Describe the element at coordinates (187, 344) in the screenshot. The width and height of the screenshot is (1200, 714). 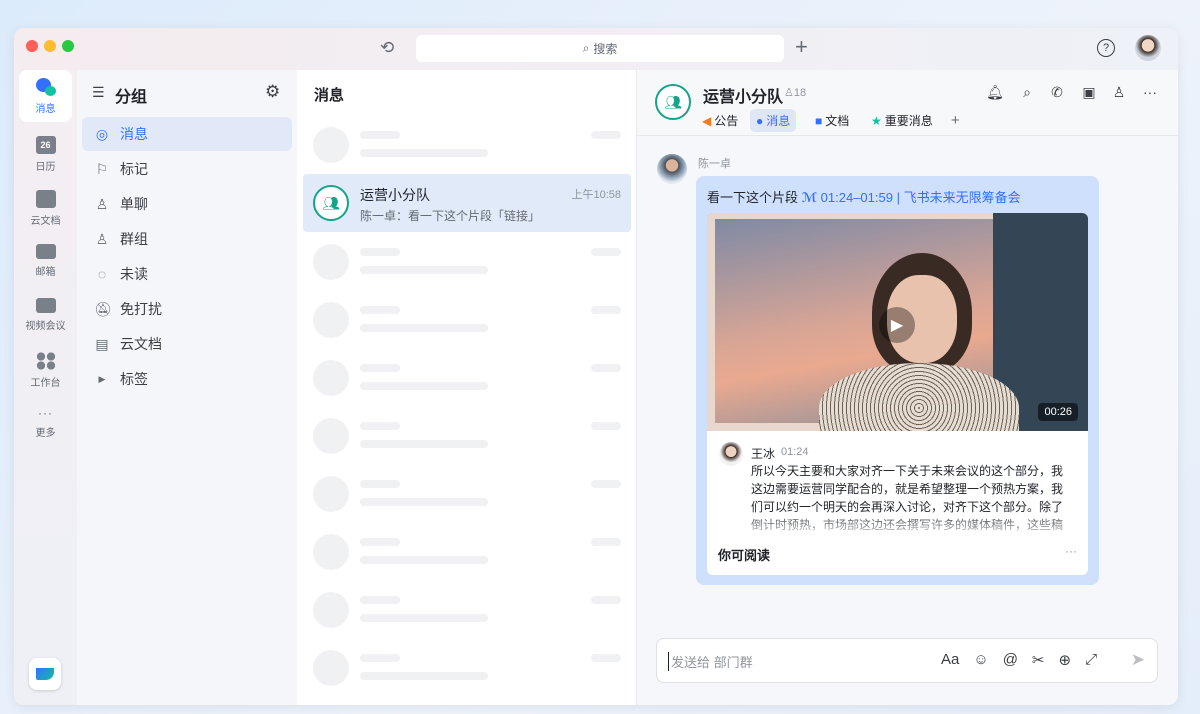
I see `group-item-docs: ▤ 云文档` at that location.